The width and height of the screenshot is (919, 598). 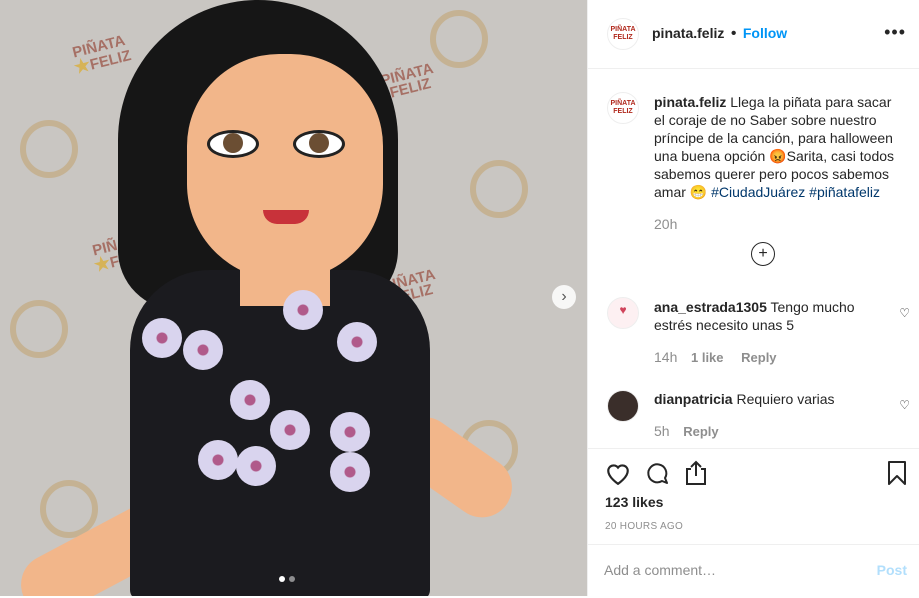 What do you see at coordinates (657, 473) in the screenshot?
I see `comment-bubble-icon` at bounding box center [657, 473].